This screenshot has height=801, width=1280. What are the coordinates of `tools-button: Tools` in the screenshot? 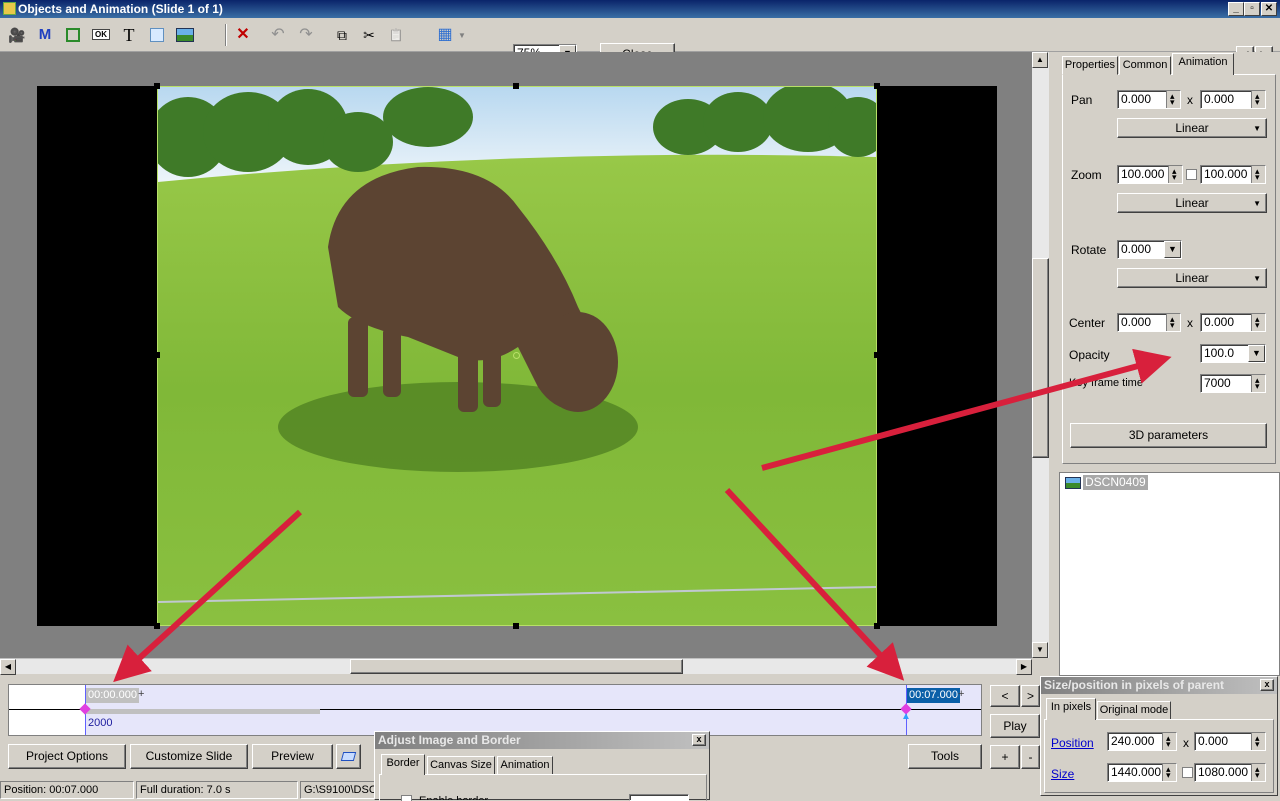 It's located at (945, 756).